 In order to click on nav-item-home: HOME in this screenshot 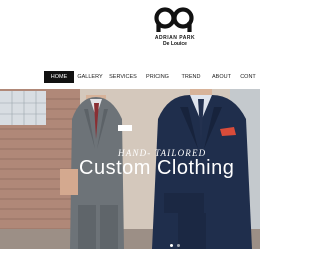, I will do `click(59, 77)`.